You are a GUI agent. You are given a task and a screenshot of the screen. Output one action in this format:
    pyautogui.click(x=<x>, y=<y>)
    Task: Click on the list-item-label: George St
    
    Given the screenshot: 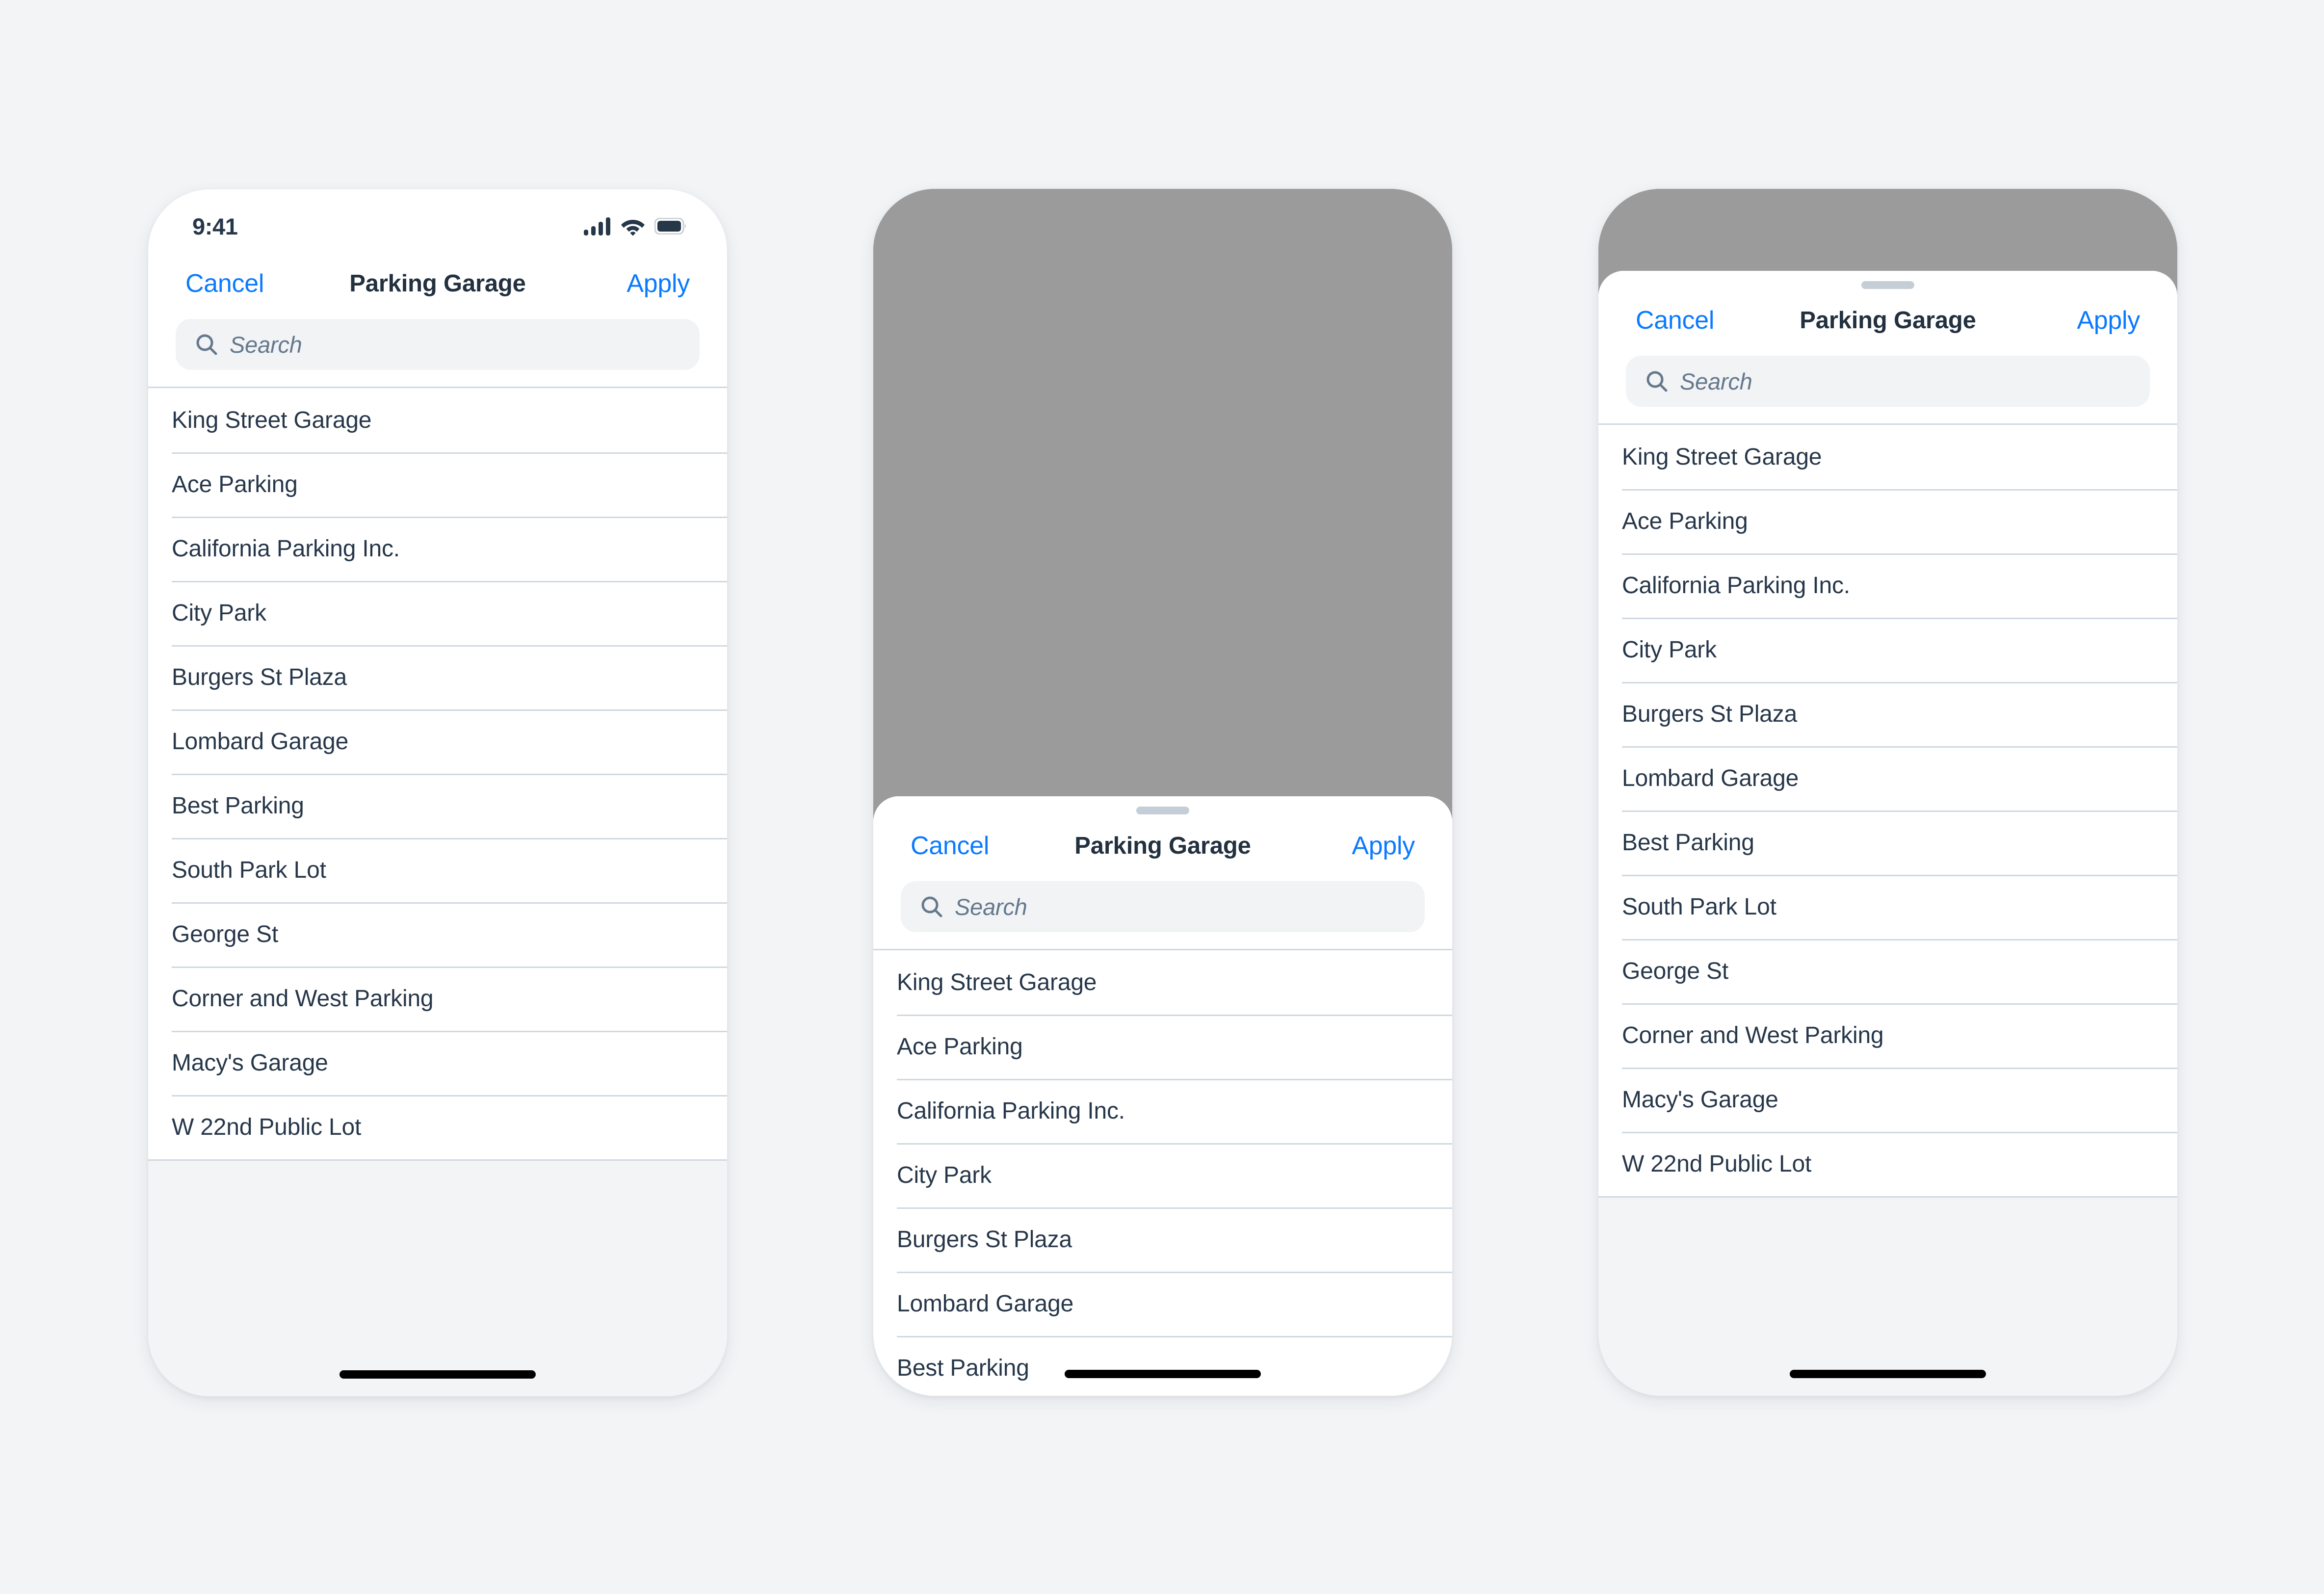 What is the action you would take?
    pyautogui.click(x=1675, y=971)
    